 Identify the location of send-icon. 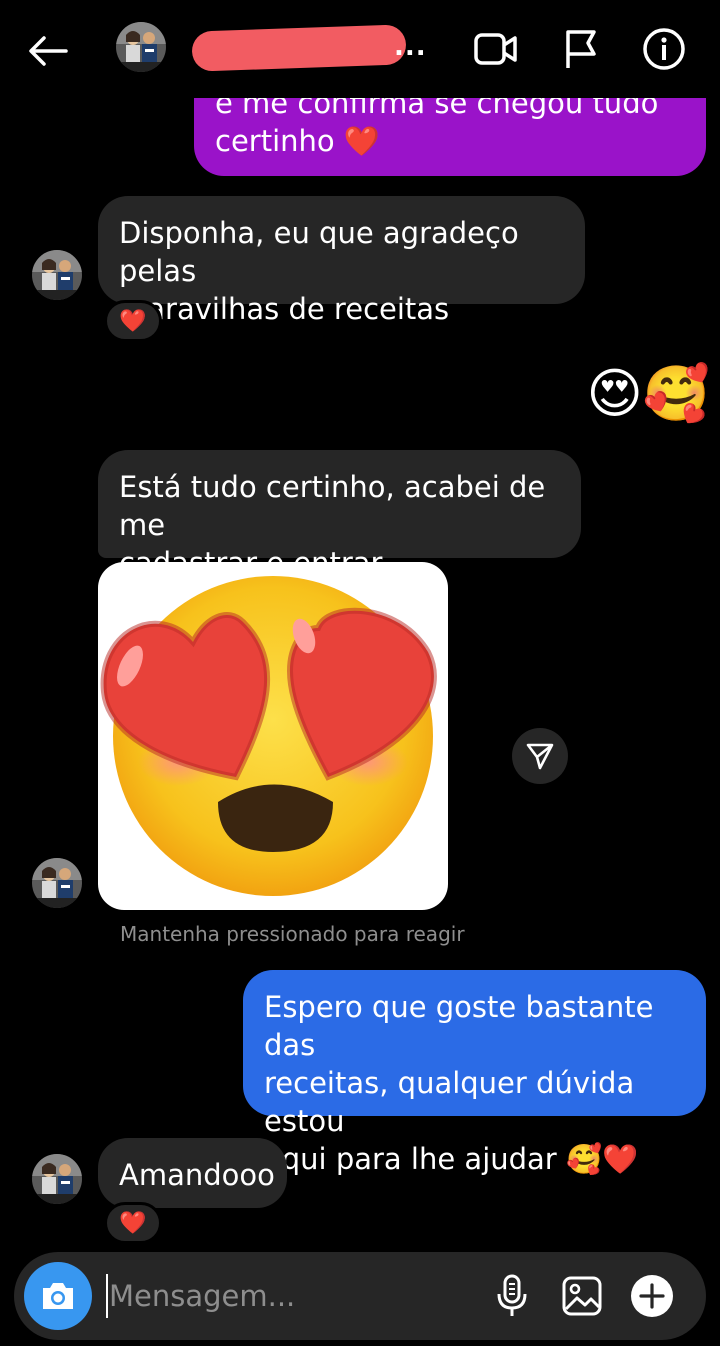
(540, 756).